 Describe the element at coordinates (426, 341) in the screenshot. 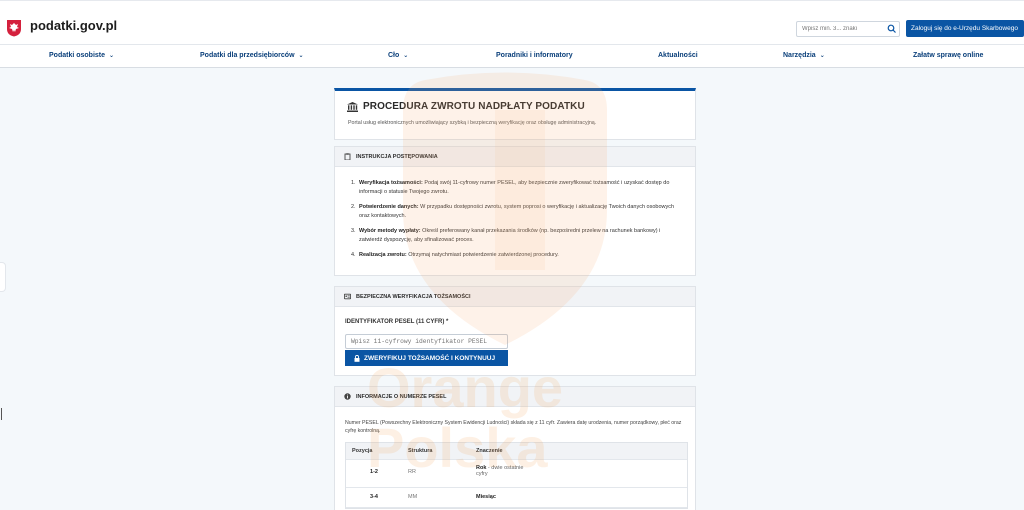

I see `pesel-input` at that location.